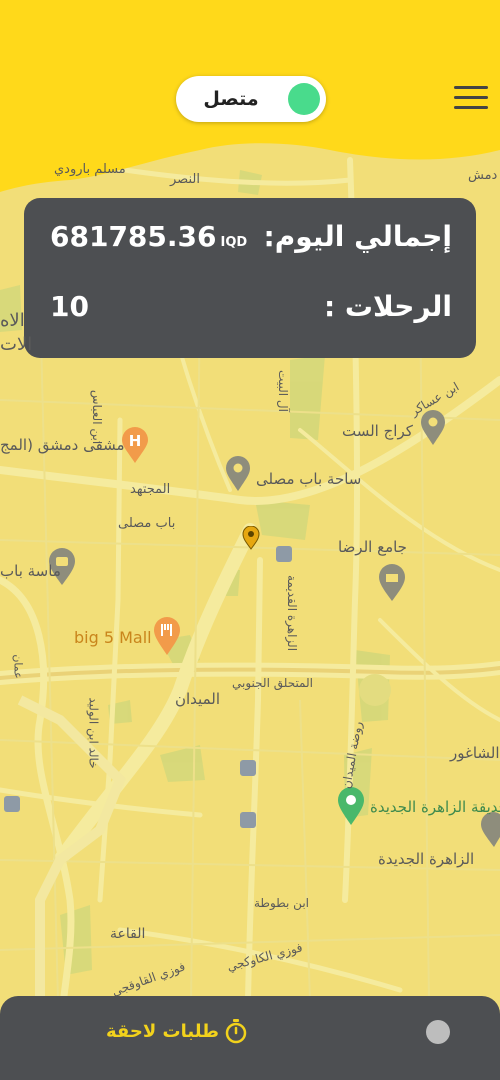  What do you see at coordinates (392, 583) in the screenshot?
I see `mosque-pin-icon` at bounding box center [392, 583].